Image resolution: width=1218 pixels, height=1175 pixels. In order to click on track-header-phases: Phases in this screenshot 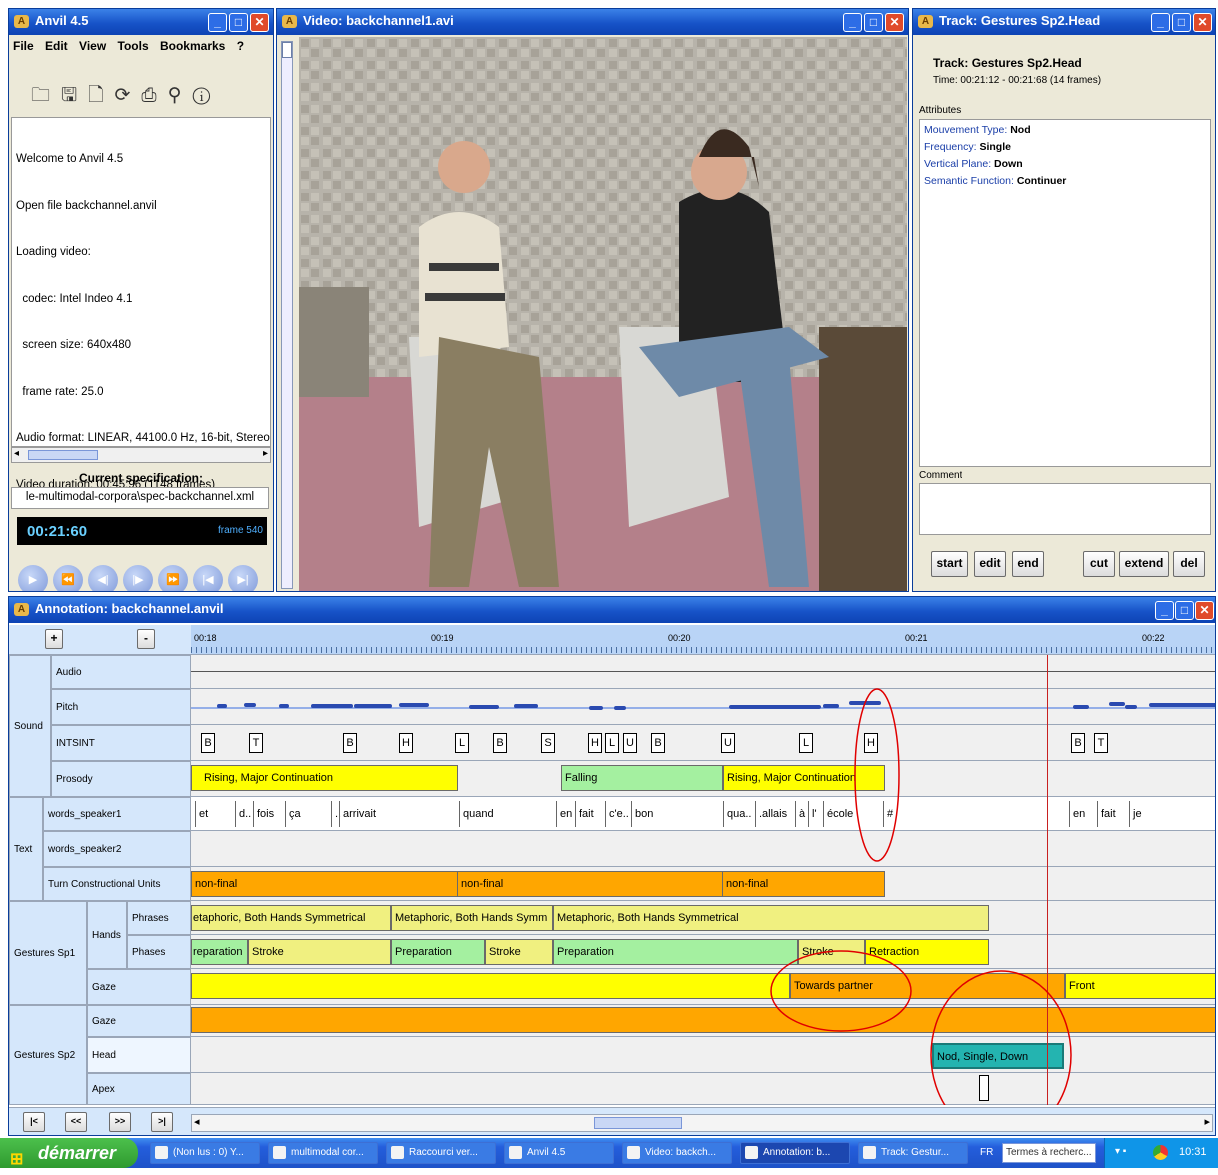, I will do `click(159, 952)`.